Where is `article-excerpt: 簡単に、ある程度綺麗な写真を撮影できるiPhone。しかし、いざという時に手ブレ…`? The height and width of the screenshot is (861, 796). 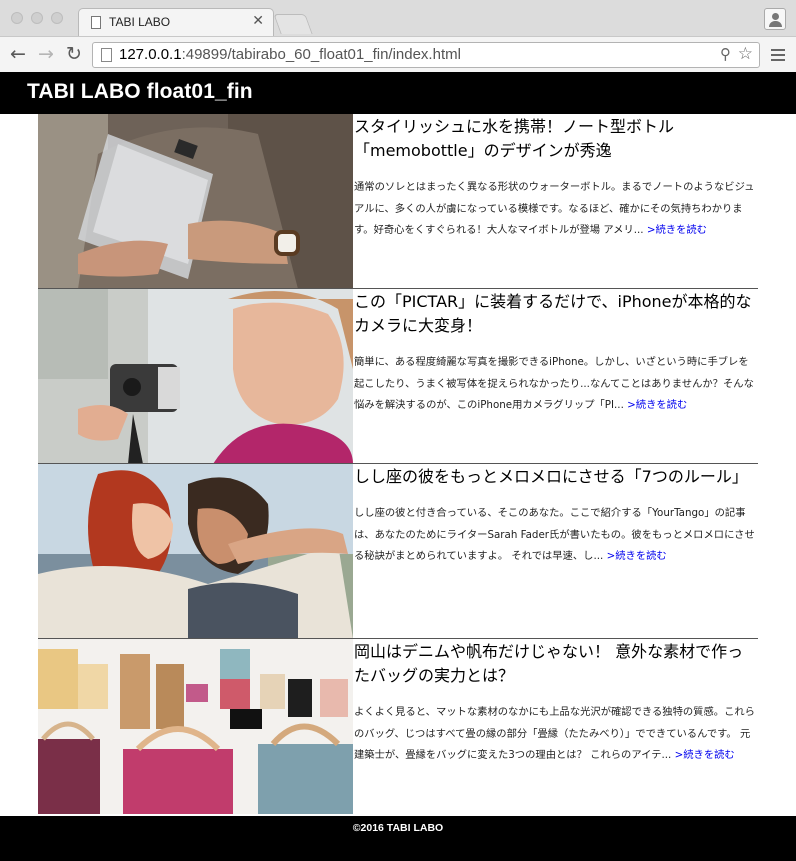 article-excerpt: 簡単に、ある程度綺麗な写真を撮影できるiPhone。しかし、いざという時に手ブレ… is located at coordinates (554, 383).